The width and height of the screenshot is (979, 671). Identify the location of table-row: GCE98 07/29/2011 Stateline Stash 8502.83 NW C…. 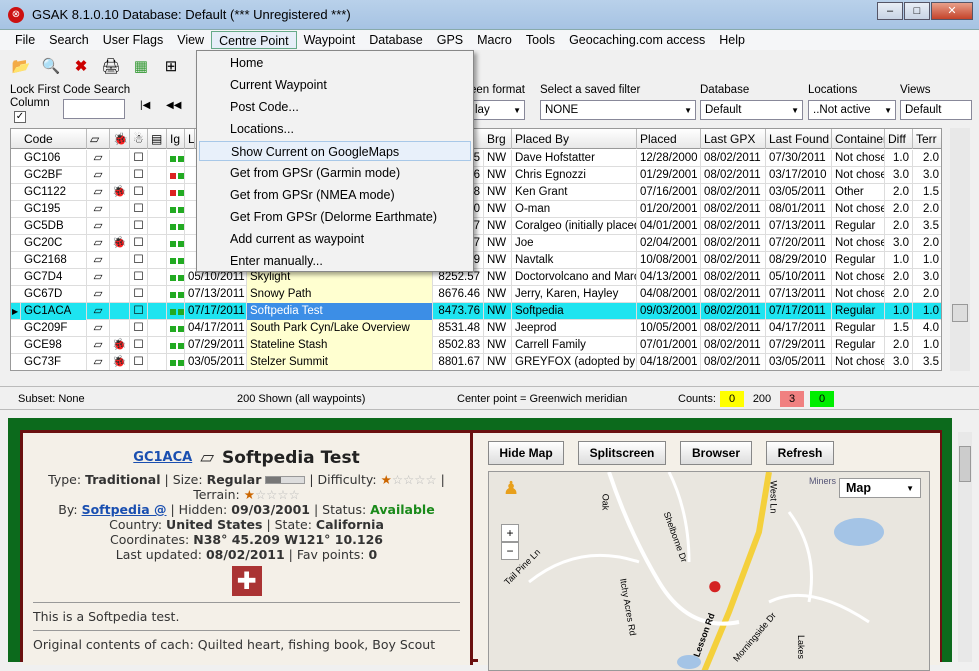
(476, 345).